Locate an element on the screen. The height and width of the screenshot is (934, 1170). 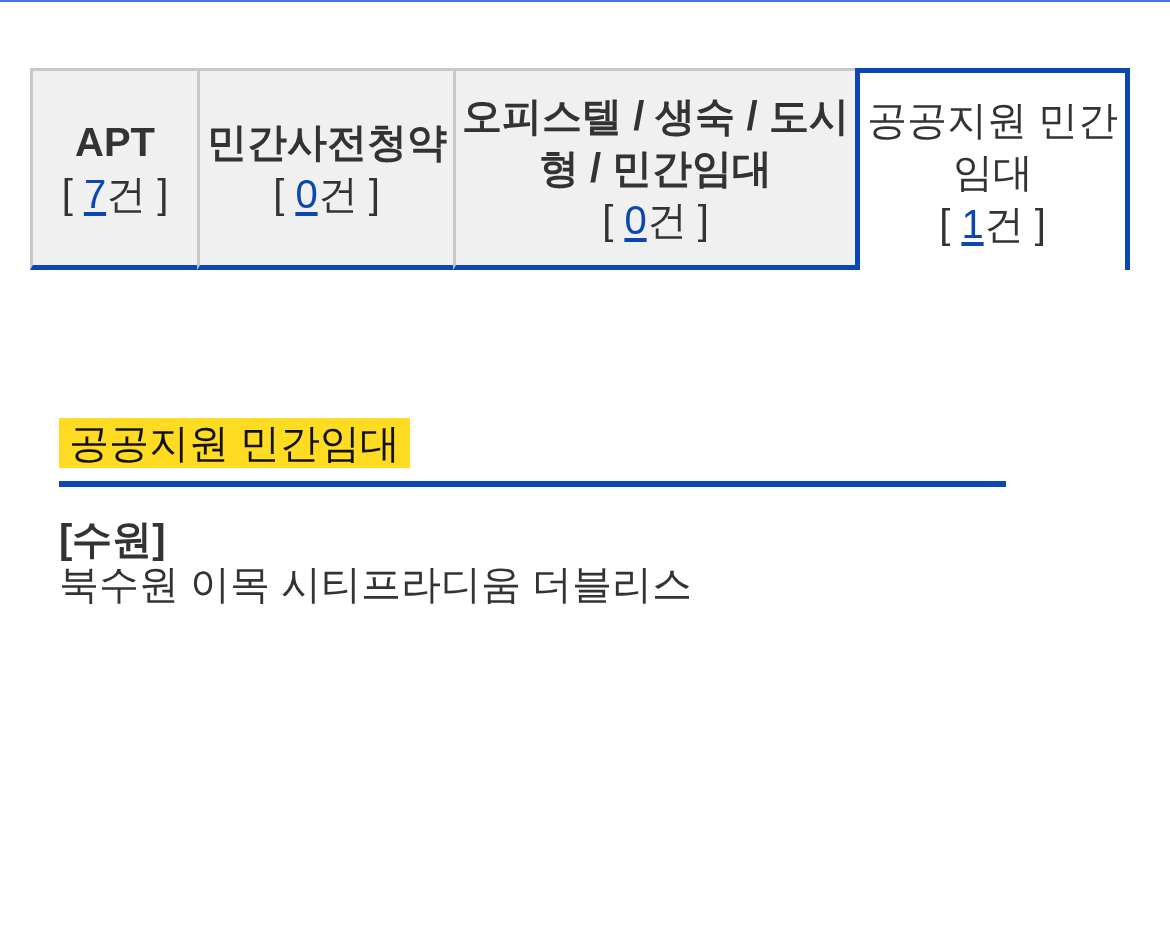
category-tab: 오피스텔 / 생숙 / 도시형 / 민간임대 [ 0건 ] is located at coordinates (654, 169).